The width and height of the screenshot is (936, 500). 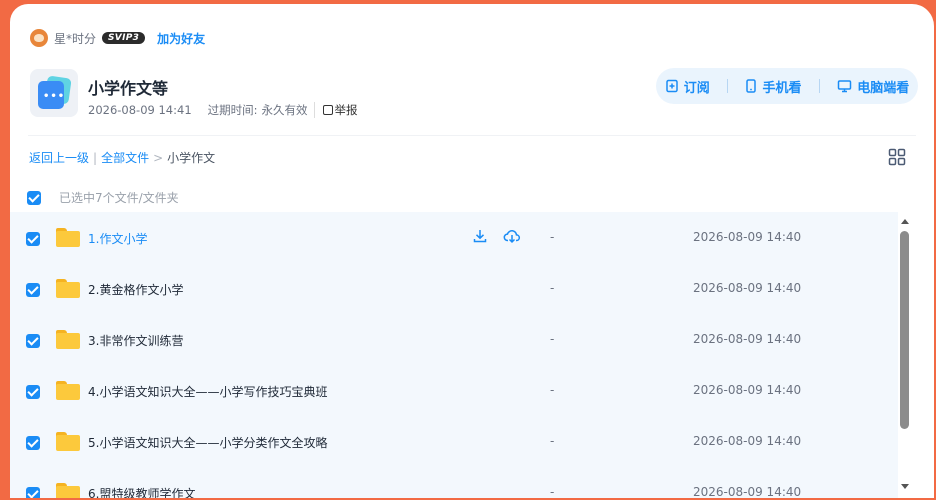 I want to click on scrollbar, so click(x=905, y=355).